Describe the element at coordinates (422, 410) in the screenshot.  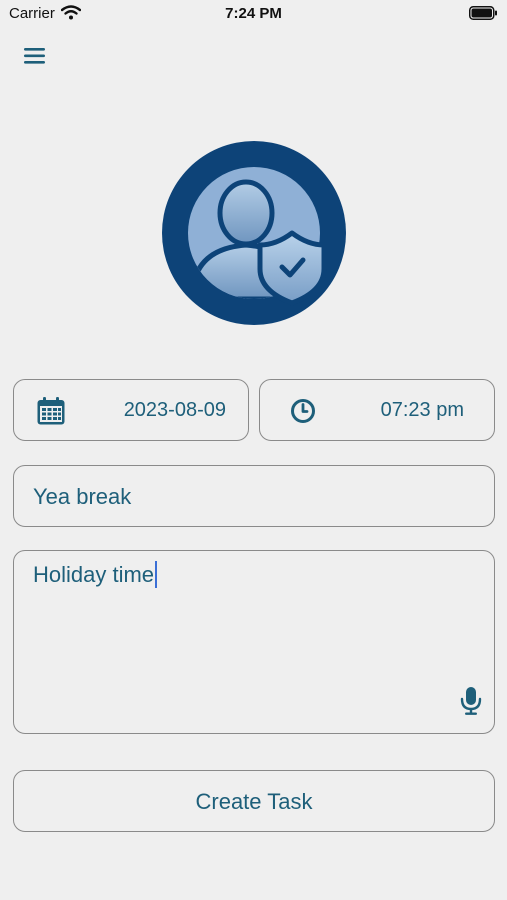
I see `time-value: 07:23 pm` at that location.